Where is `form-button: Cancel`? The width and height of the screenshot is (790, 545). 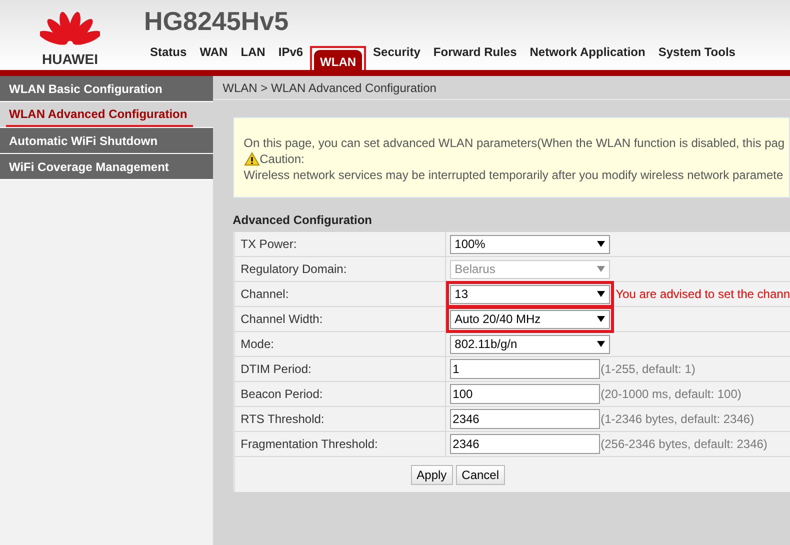 form-button: Cancel is located at coordinates (481, 474).